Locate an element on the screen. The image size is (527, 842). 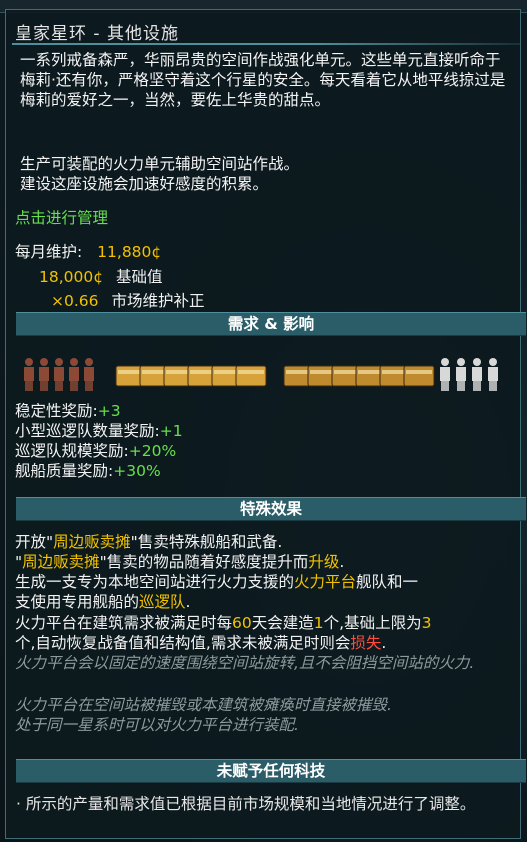
text: 支使用专用舰船的 is located at coordinates (77, 602).